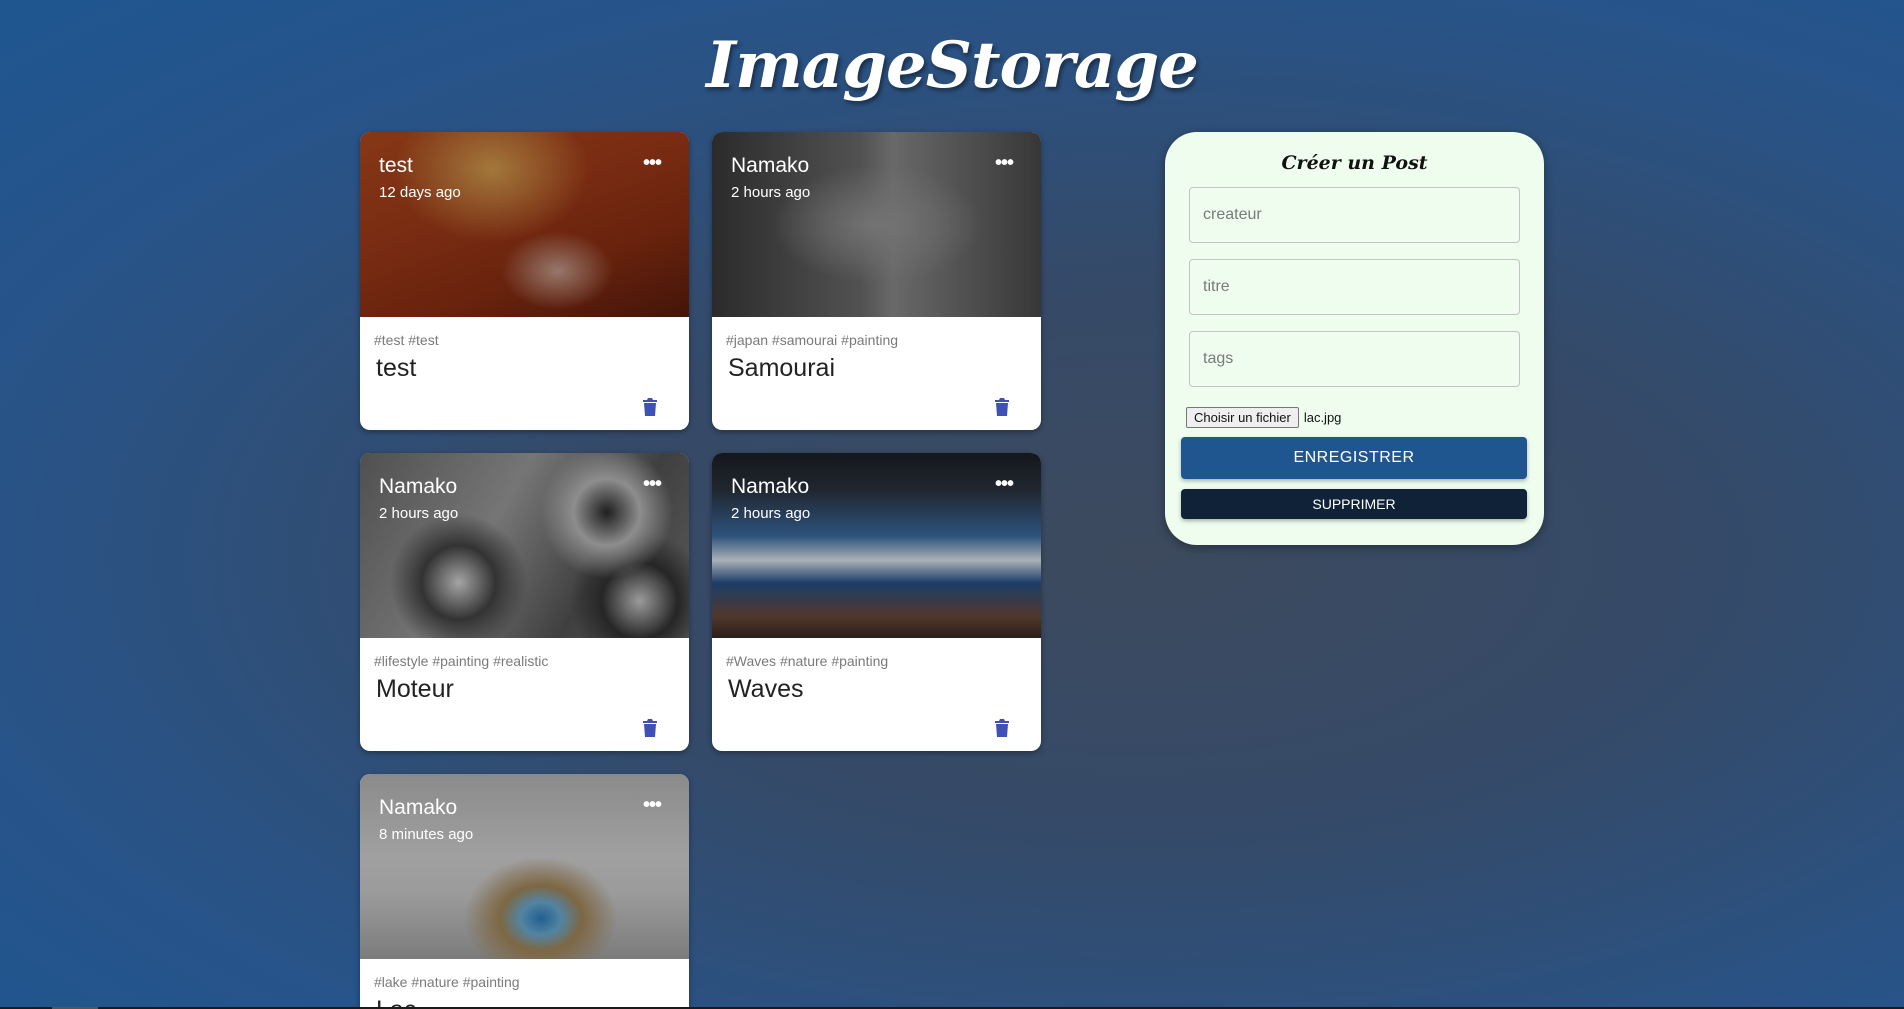 The height and width of the screenshot is (1009, 1904). What do you see at coordinates (952, 65) in the screenshot?
I see `app-title: ImageStorage` at bounding box center [952, 65].